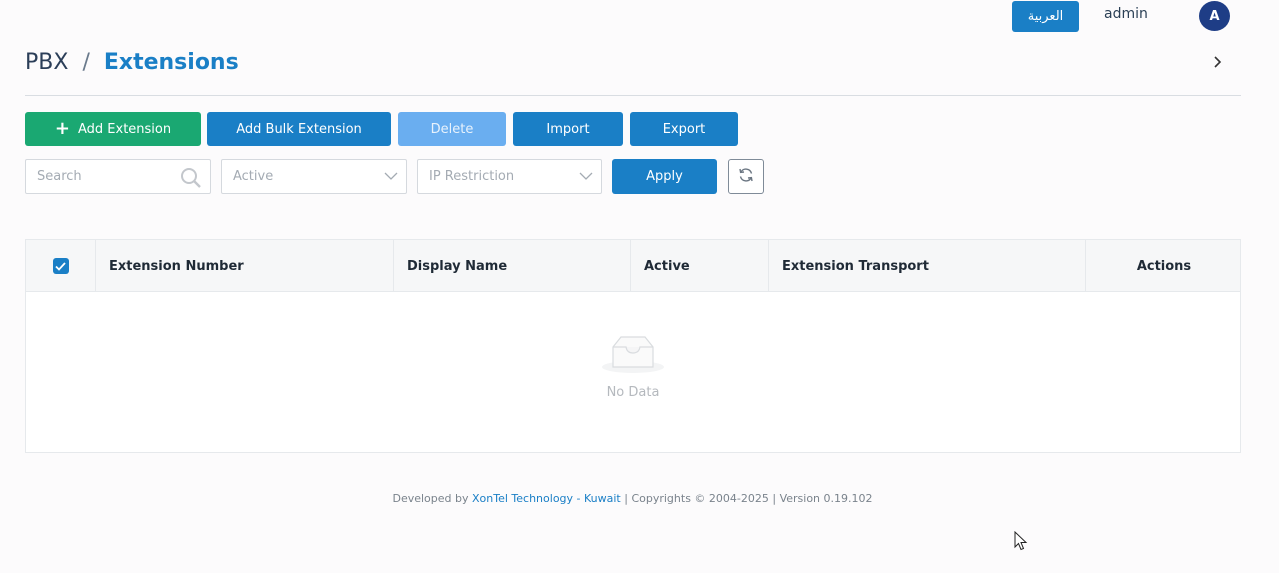  What do you see at coordinates (1217, 64) in the screenshot?
I see `chevron-right-icon` at bounding box center [1217, 64].